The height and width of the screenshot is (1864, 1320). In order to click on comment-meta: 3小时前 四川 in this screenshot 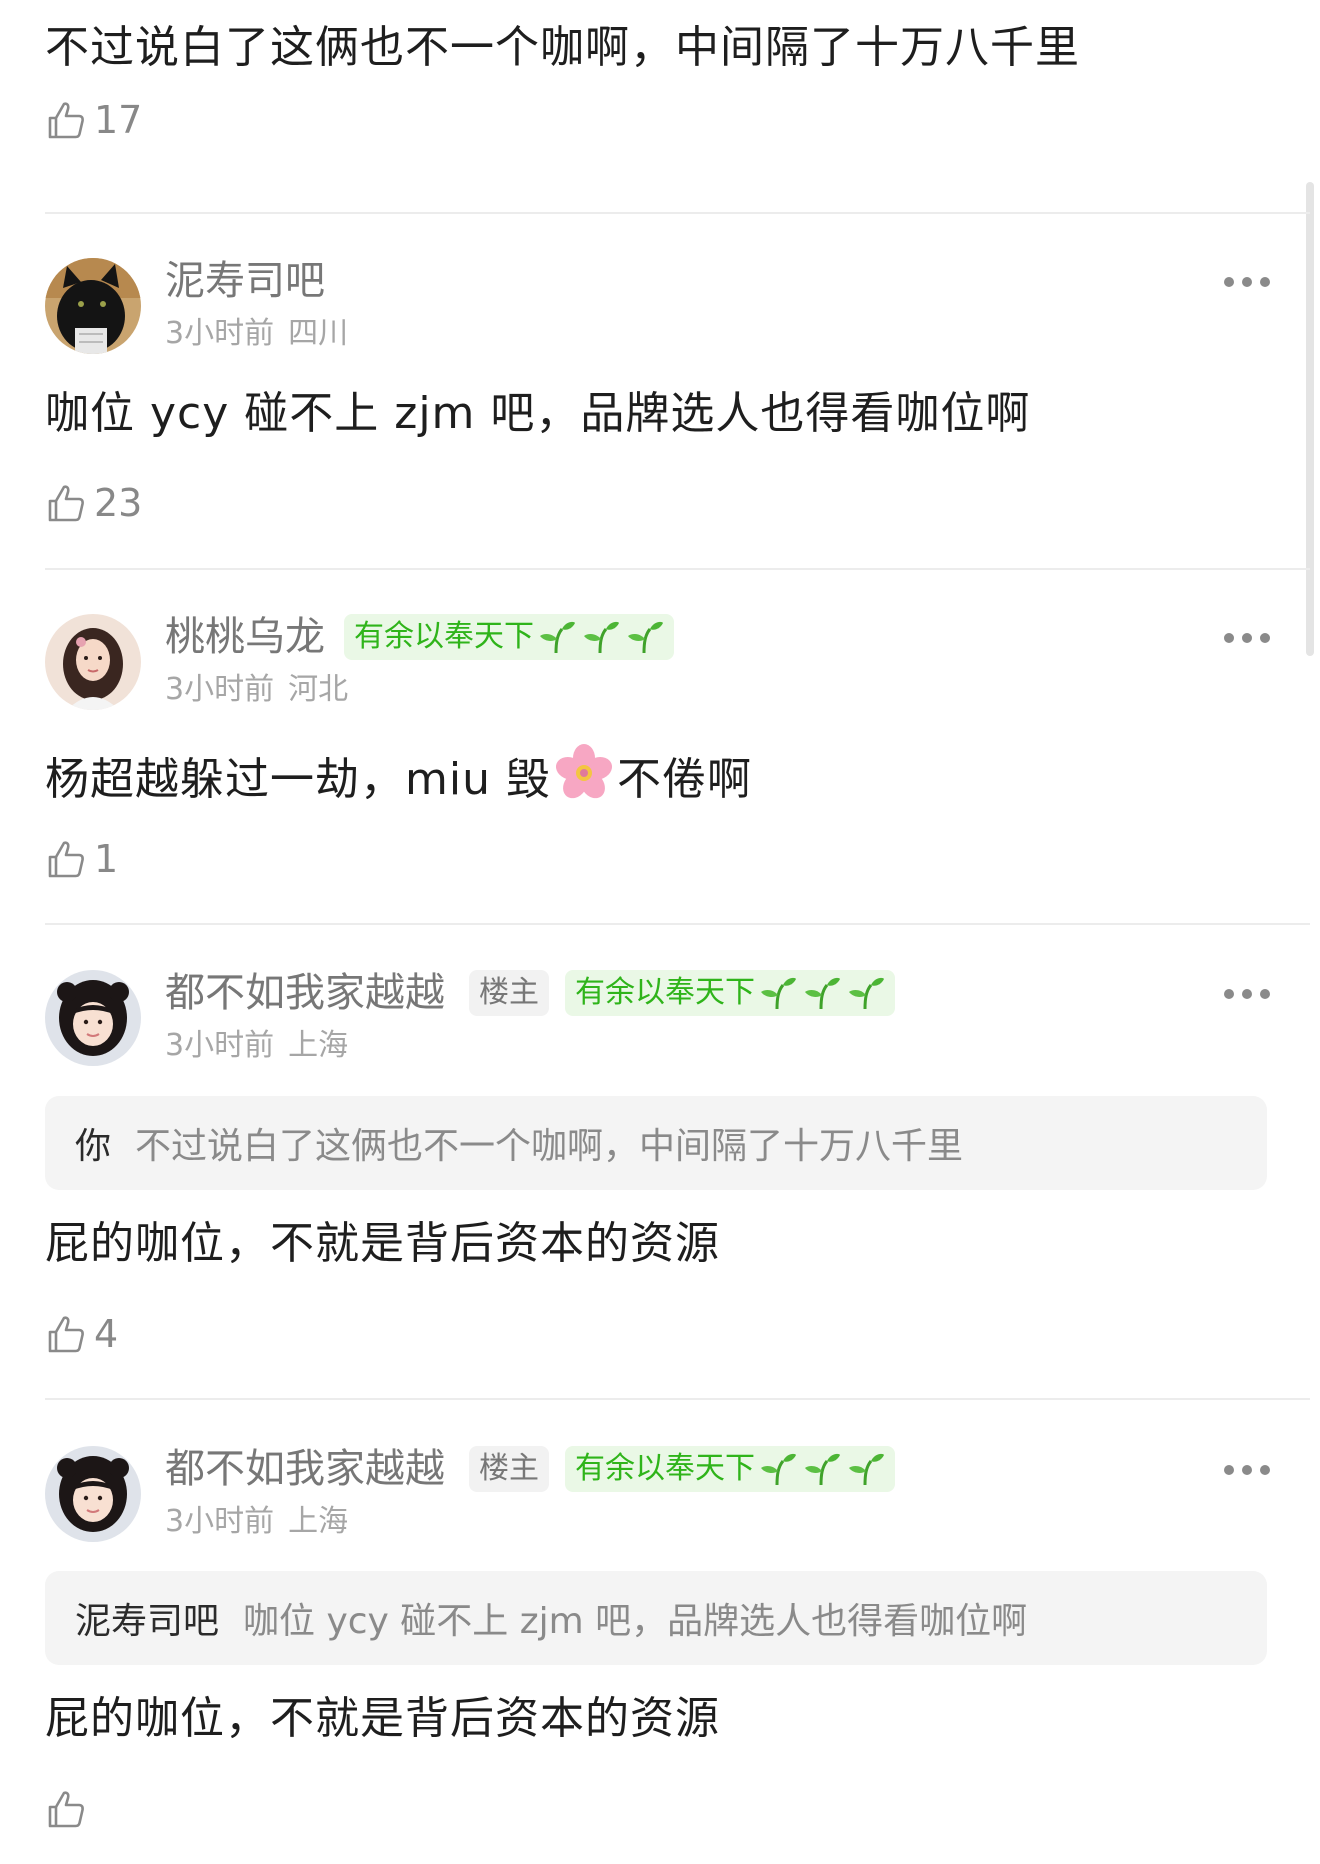, I will do `click(256, 334)`.